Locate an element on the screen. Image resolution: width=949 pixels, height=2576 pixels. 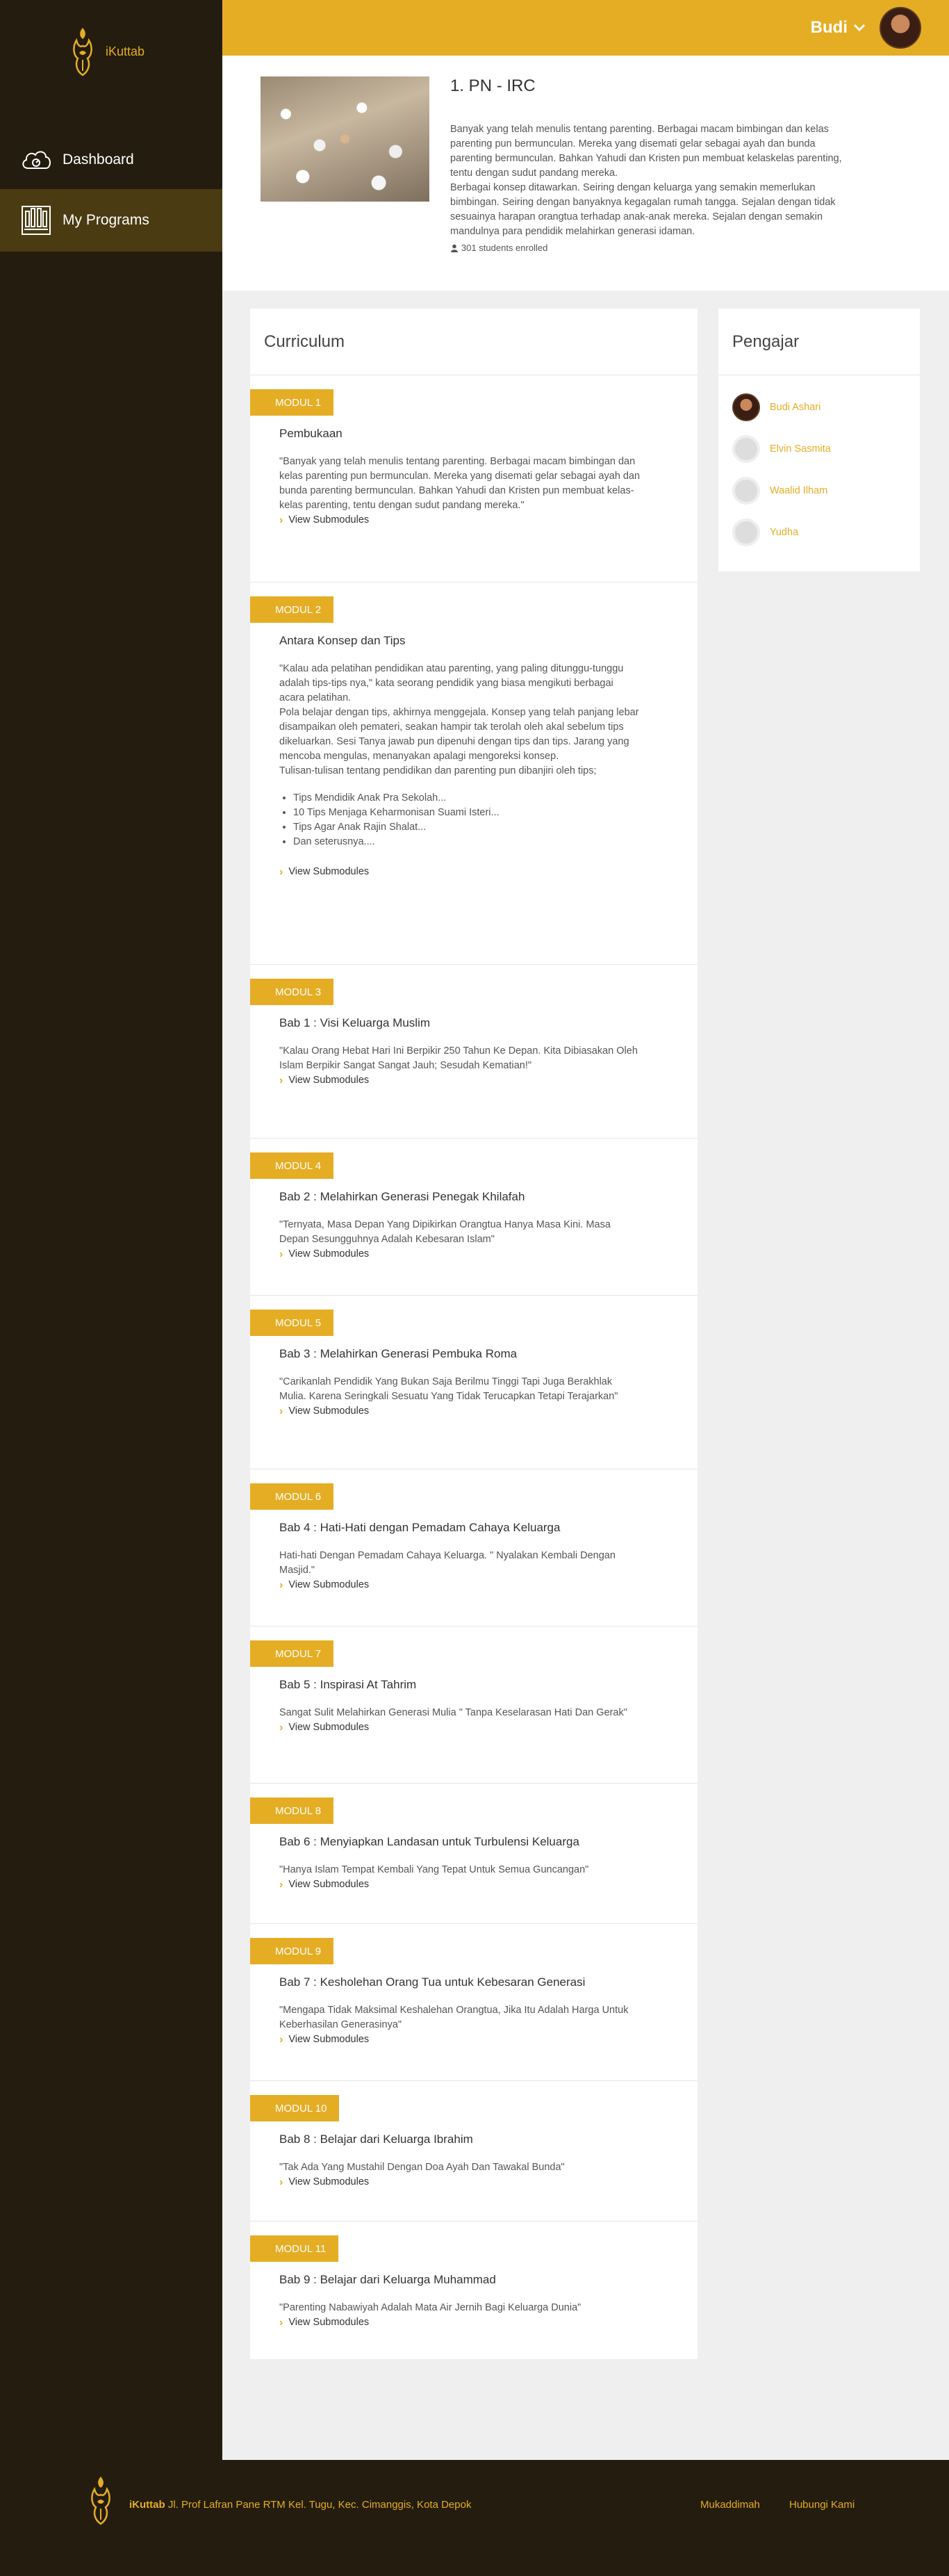
module-title: Bab 1 : Visi Keluarga Muslim is located at coordinates (355, 1022).